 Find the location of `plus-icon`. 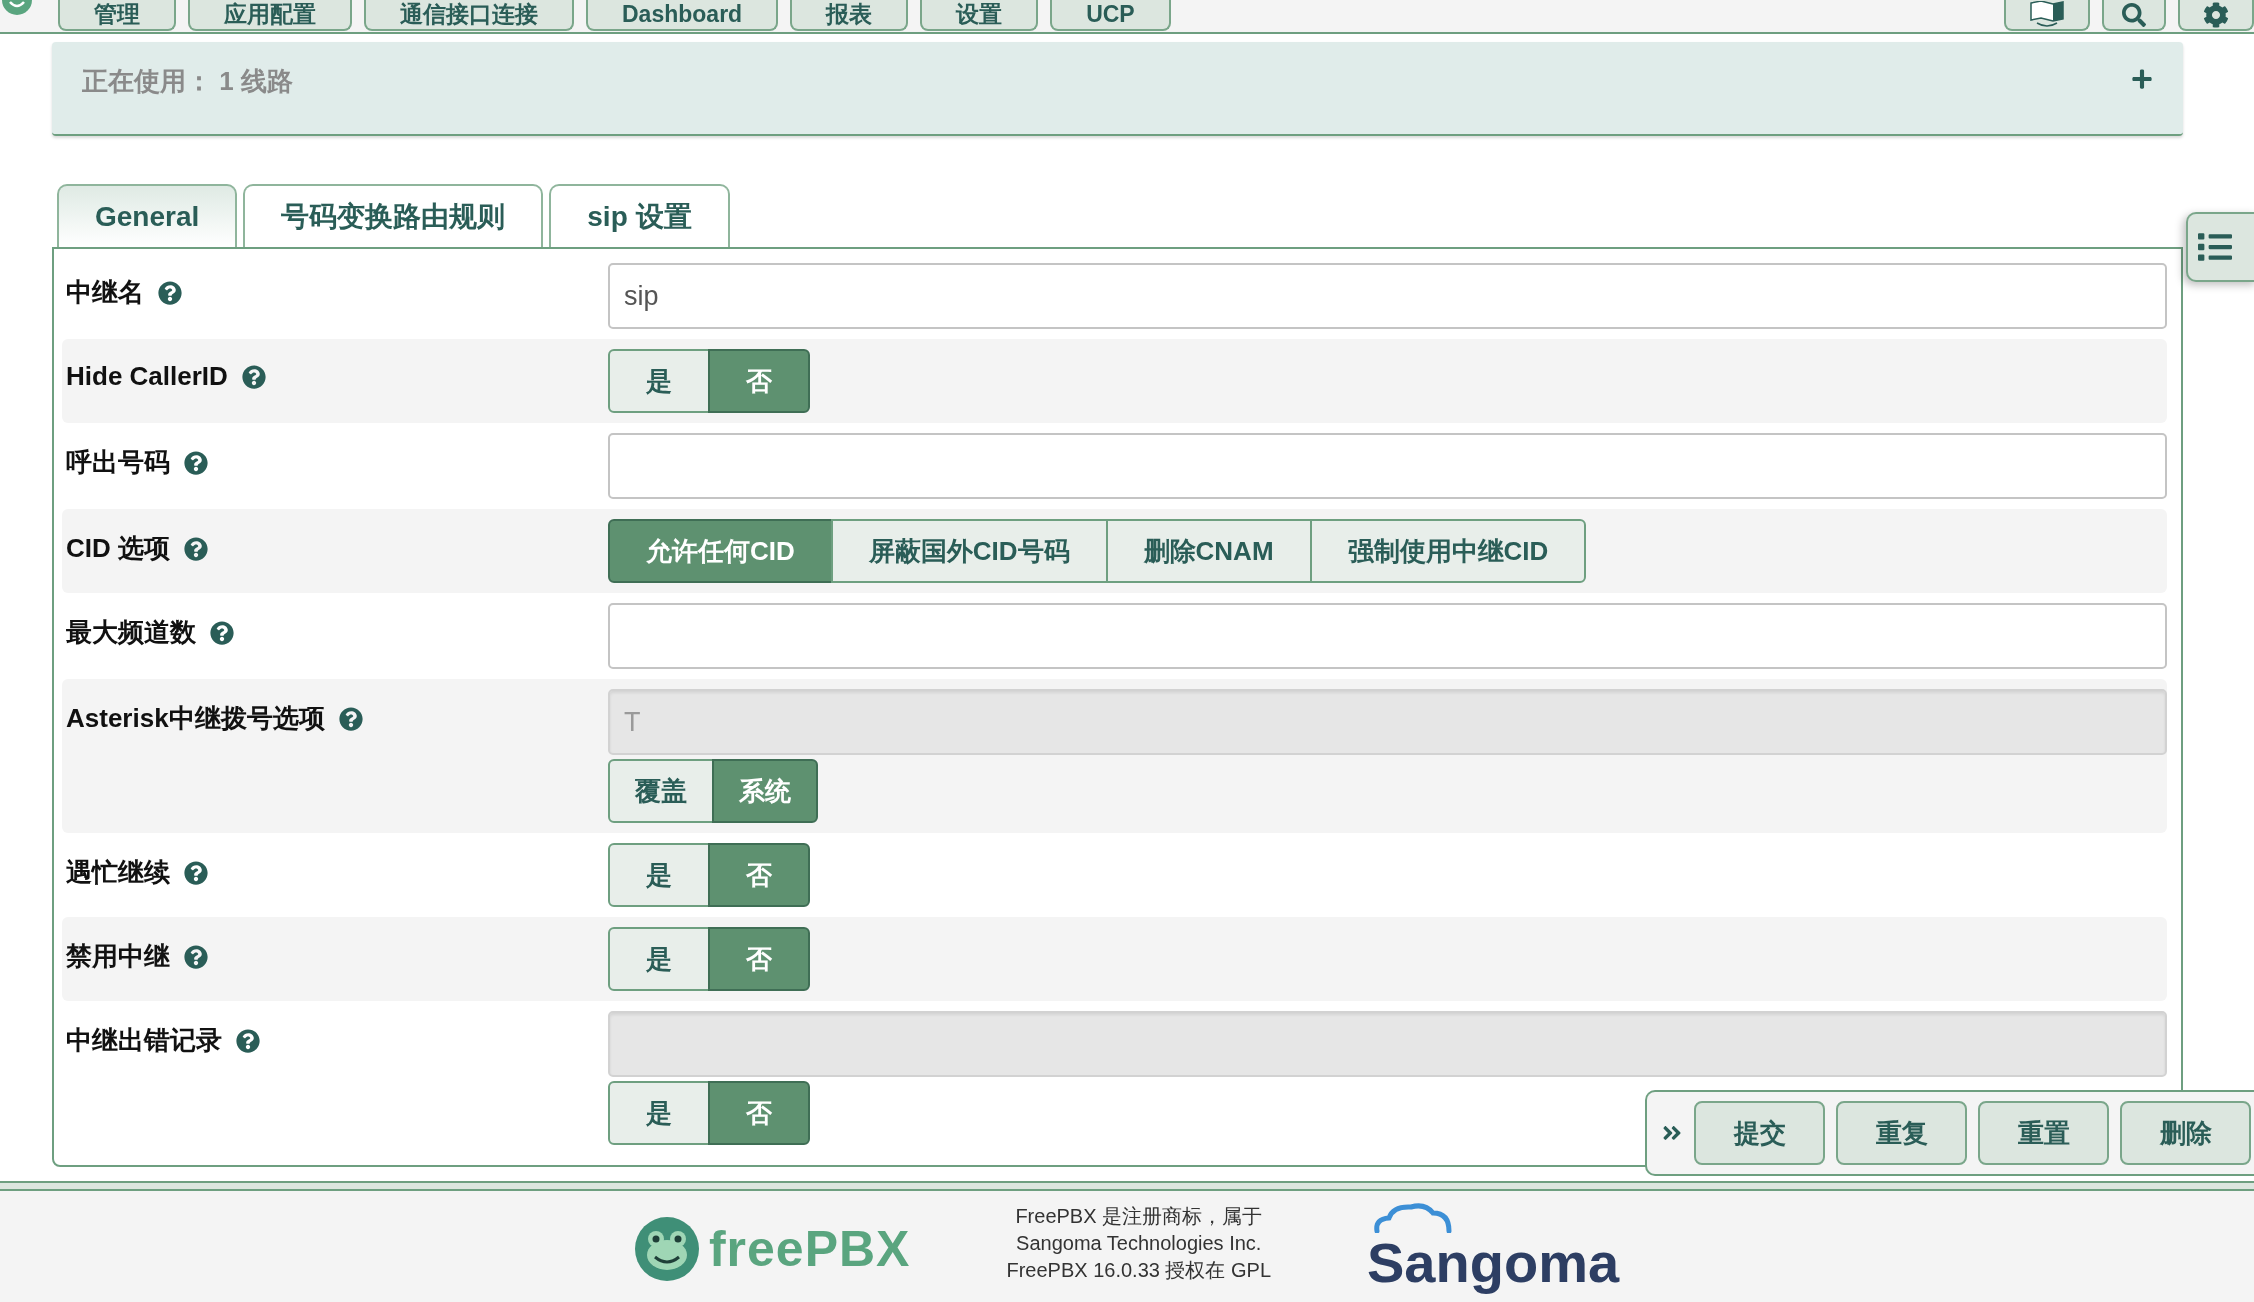

plus-icon is located at coordinates (2142, 79).